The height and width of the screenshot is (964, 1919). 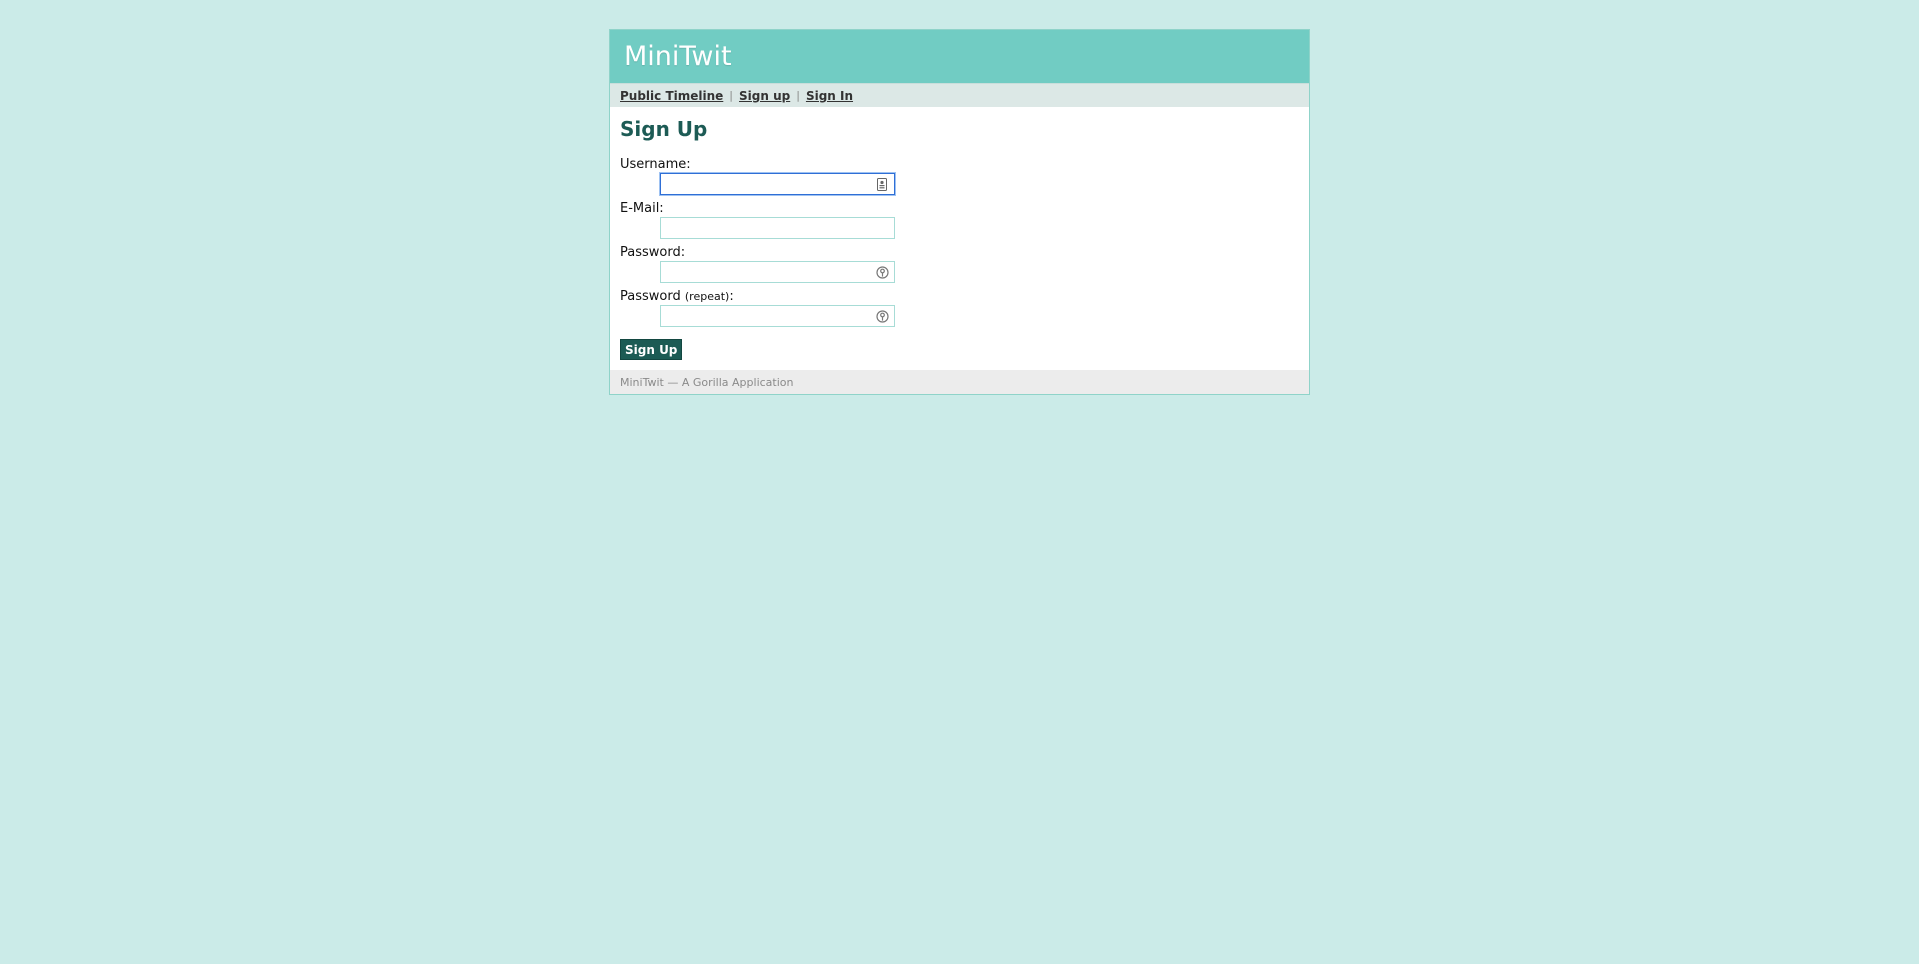 I want to click on nav-sign-up-link: Sign up, so click(x=764, y=96).